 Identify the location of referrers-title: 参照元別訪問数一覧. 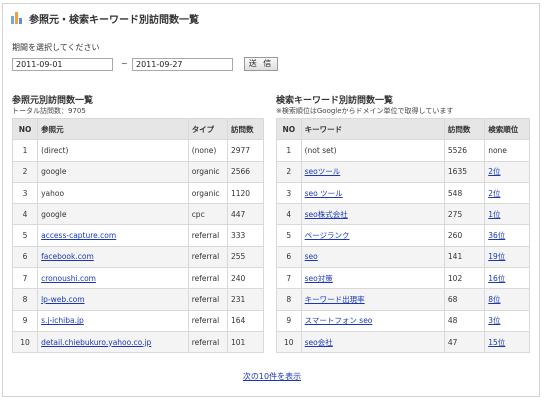
(53, 101).